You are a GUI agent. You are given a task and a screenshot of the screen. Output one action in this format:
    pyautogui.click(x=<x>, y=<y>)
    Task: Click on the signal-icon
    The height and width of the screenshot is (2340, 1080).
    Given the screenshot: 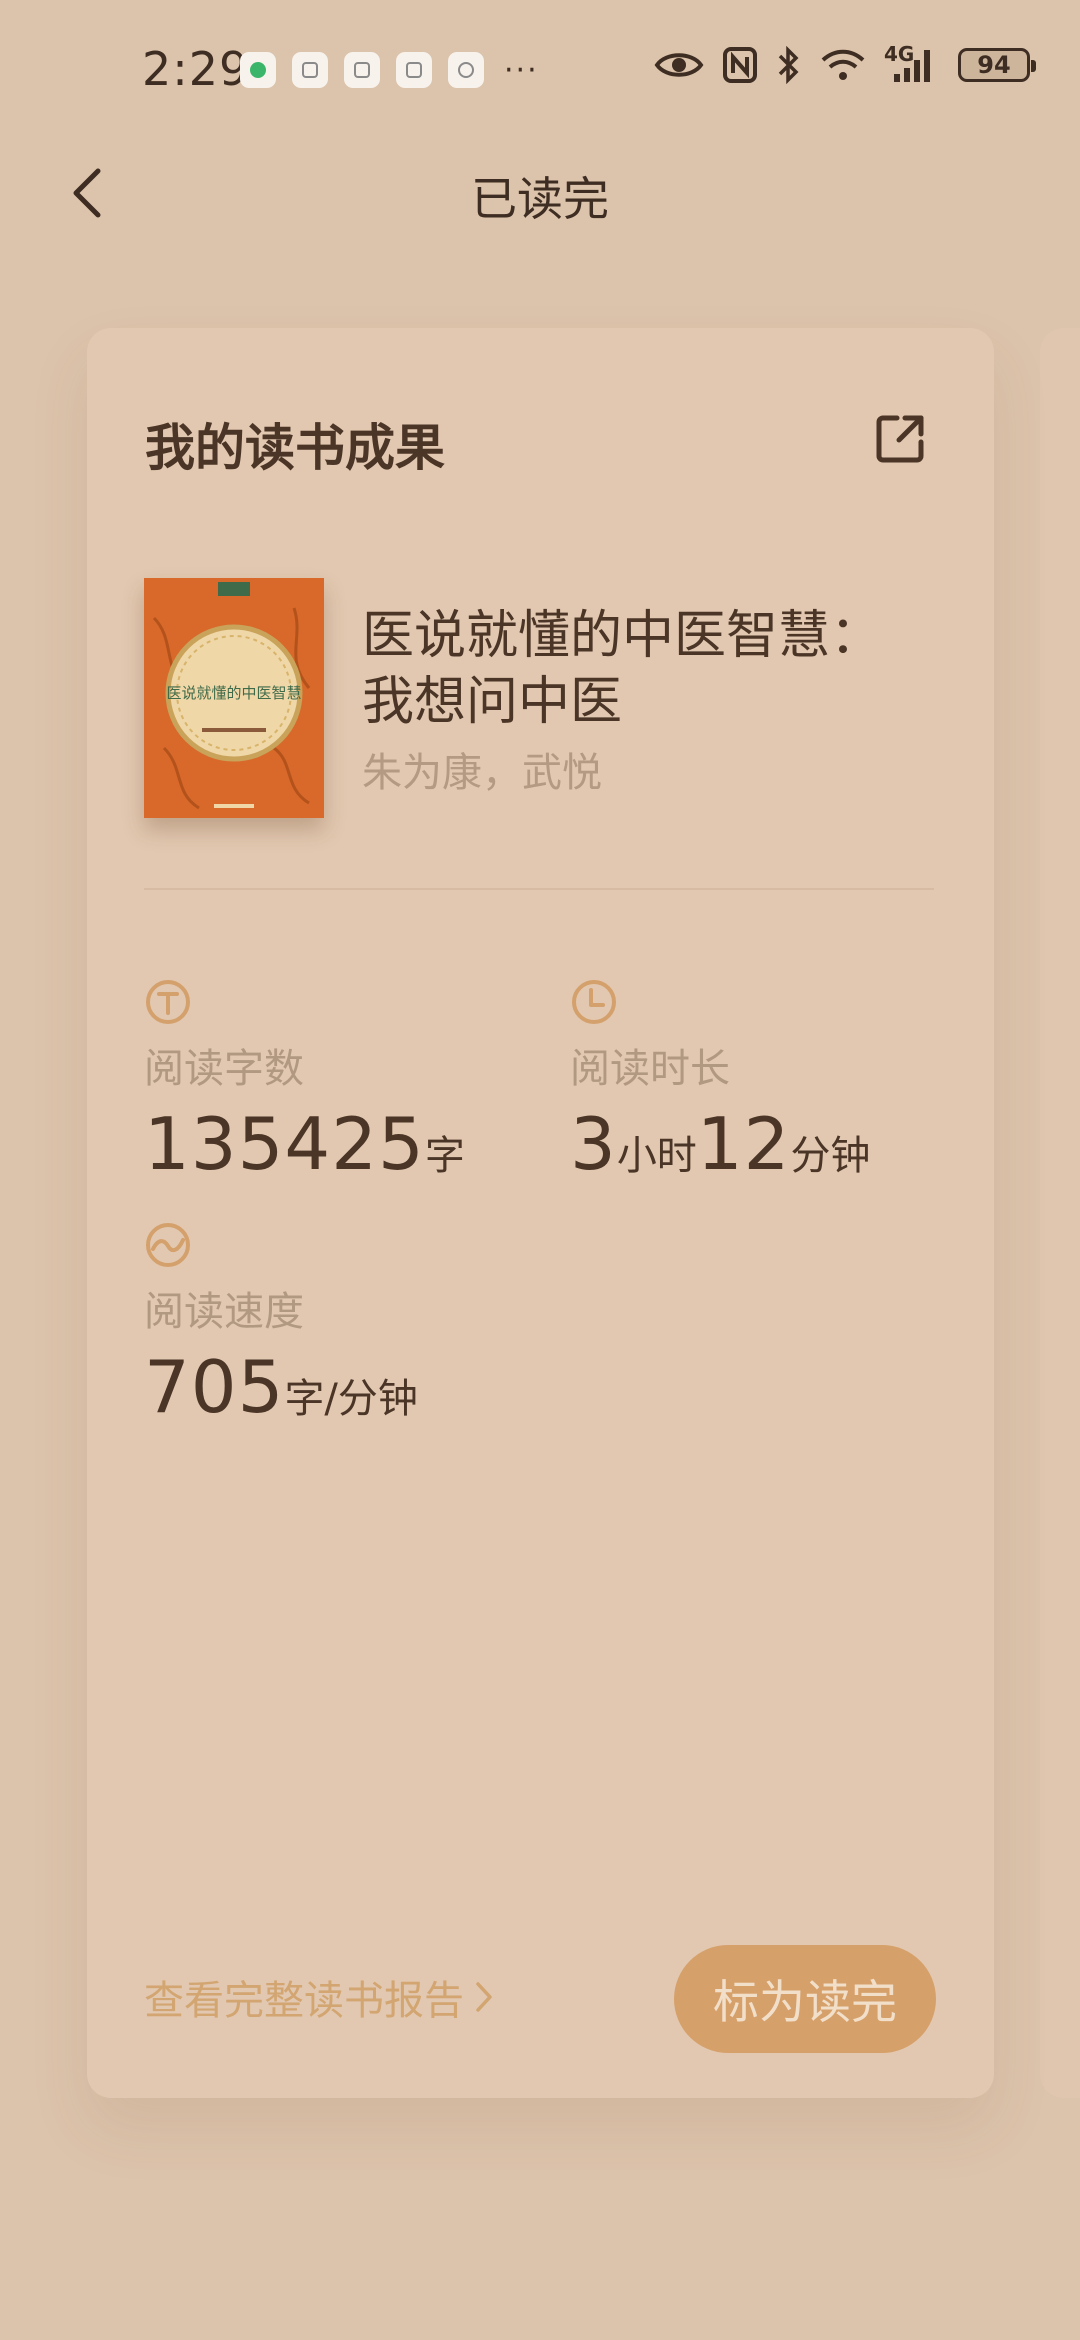 What is the action you would take?
    pyautogui.click(x=912, y=66)
    